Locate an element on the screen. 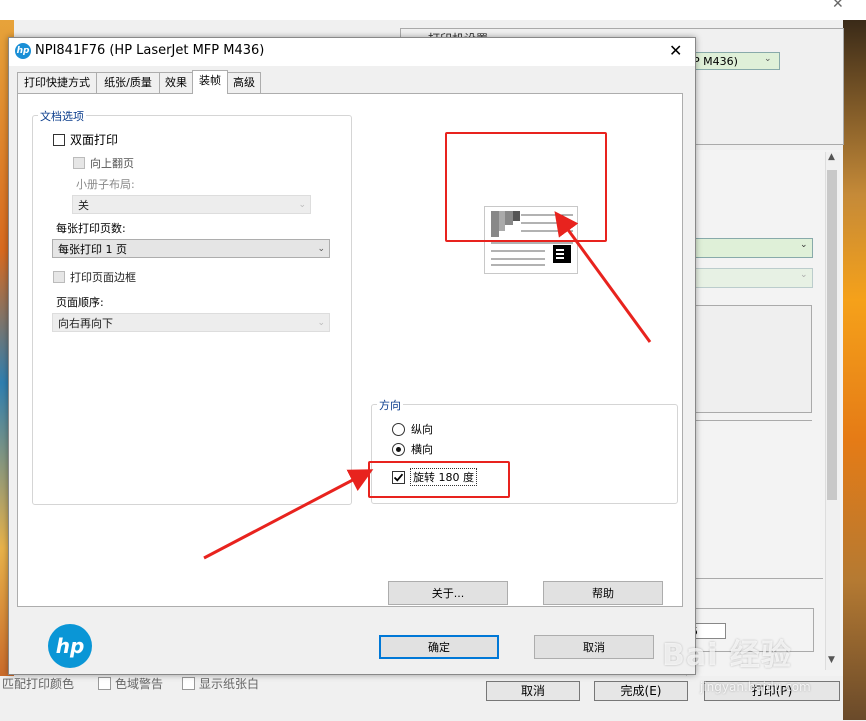 This screenshot has width=866, height=721. watermark-url: jingyan.baidu.com is located at coordinates (755, 687).